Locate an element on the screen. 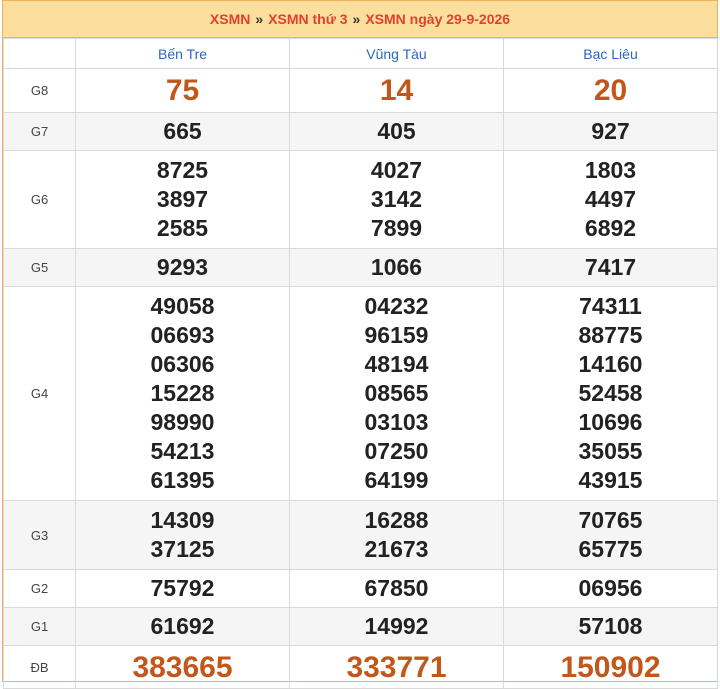  breadcrumb-link-date: XSMN ngày 29-9-2026 is located at coordinates (437, 19).